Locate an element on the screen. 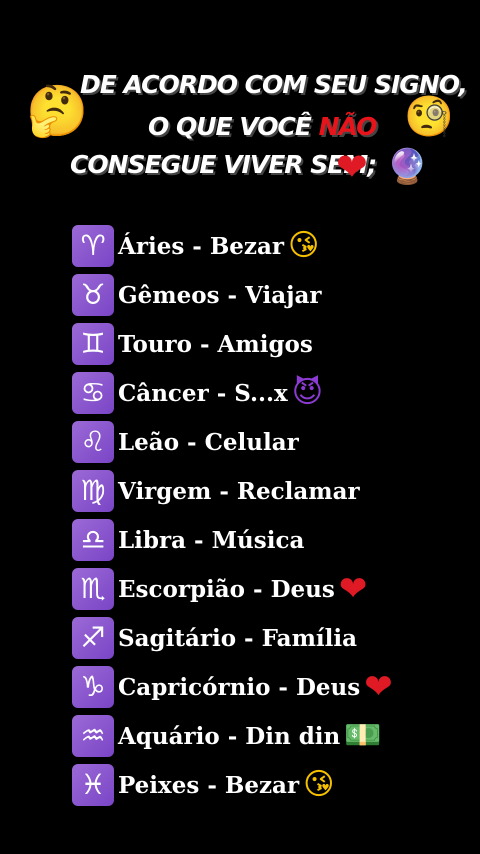 This screenshot has width=480, height=854. sagittarius-icon: ♐ is located at coordinates (93, 638).